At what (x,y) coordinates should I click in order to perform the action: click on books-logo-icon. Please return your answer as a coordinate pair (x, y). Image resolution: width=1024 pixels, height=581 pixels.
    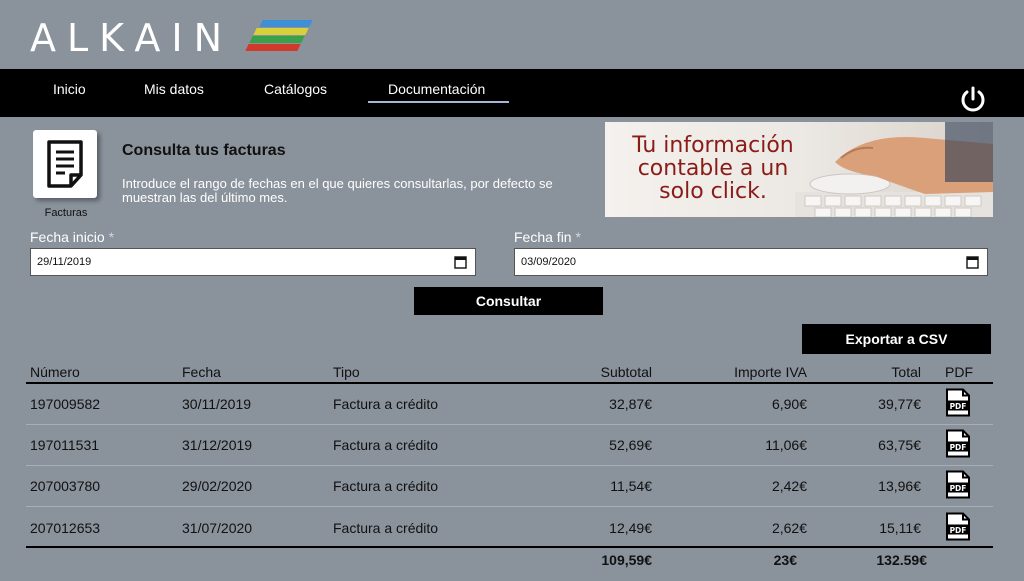
    Looking at the image, I should click on (281, 38).